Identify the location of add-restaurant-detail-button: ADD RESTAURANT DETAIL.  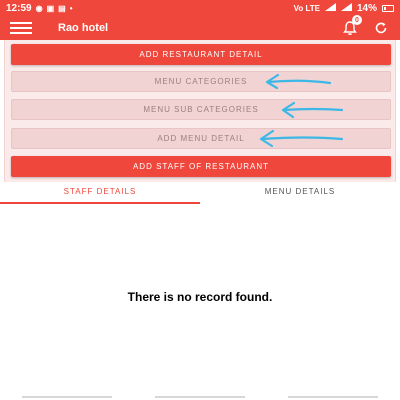
(201, 54).